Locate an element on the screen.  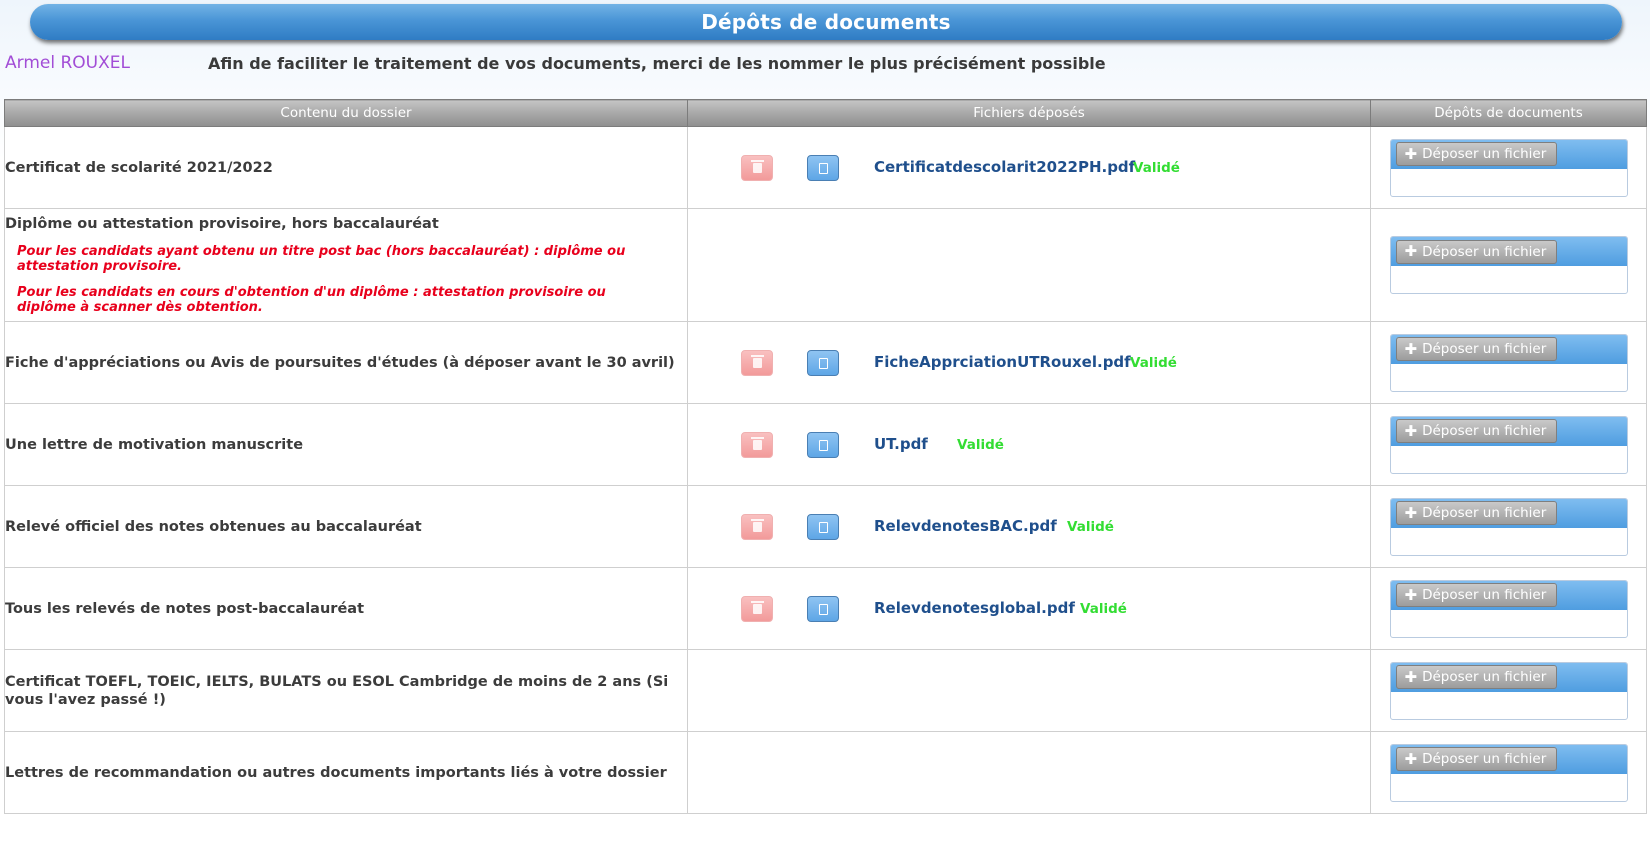
file-cell: Relevdenotesglobal.pdf Validé is located at coordinates (1029, 608).